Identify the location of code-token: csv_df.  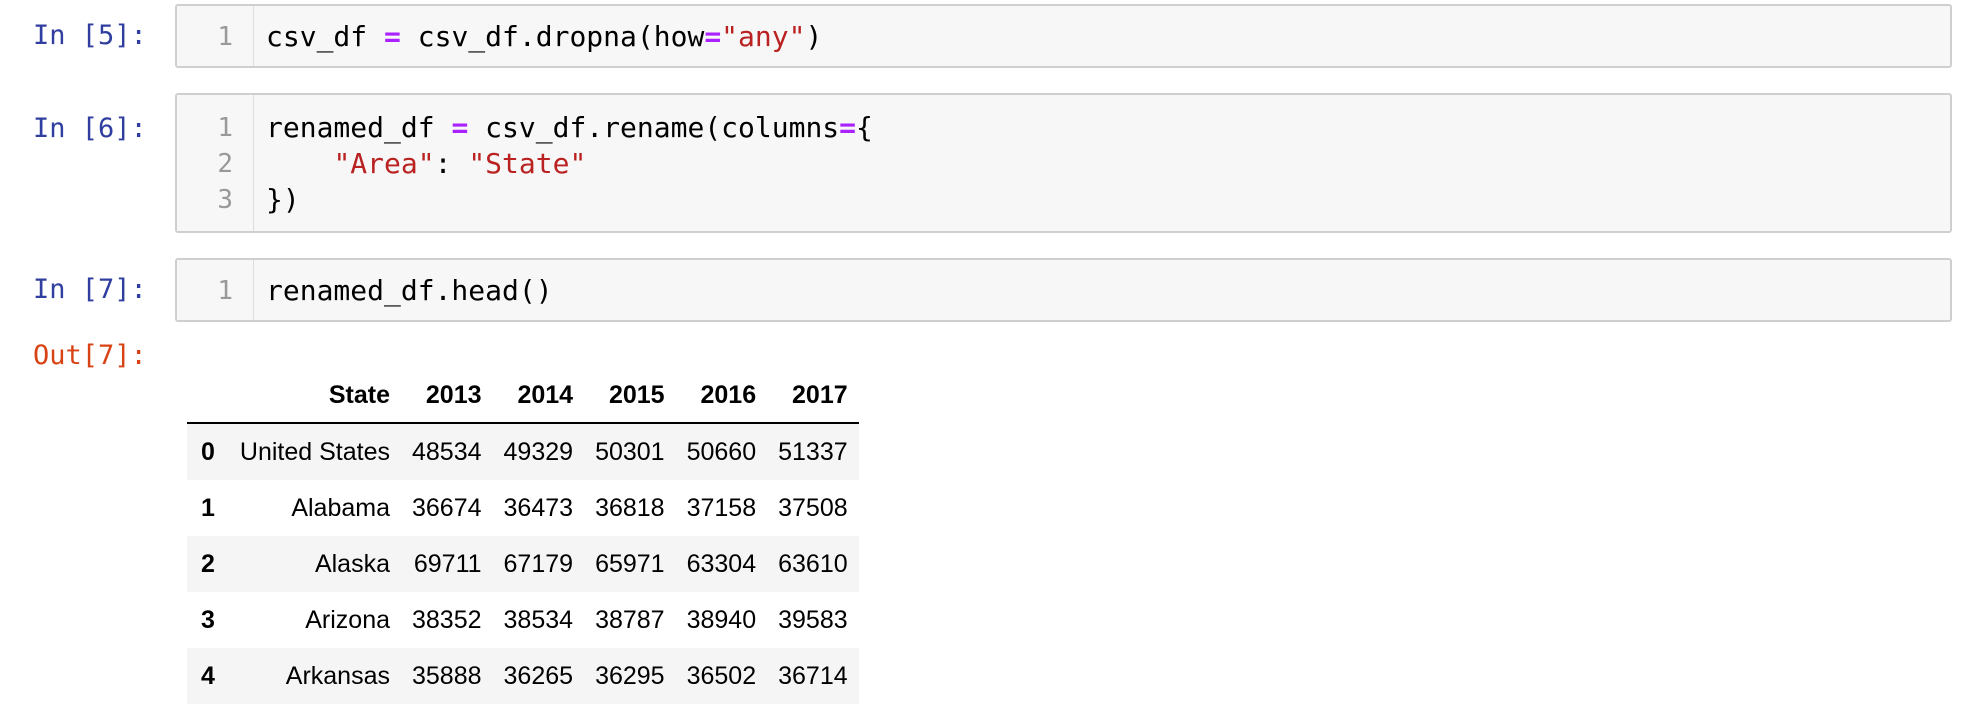
(325, 36).